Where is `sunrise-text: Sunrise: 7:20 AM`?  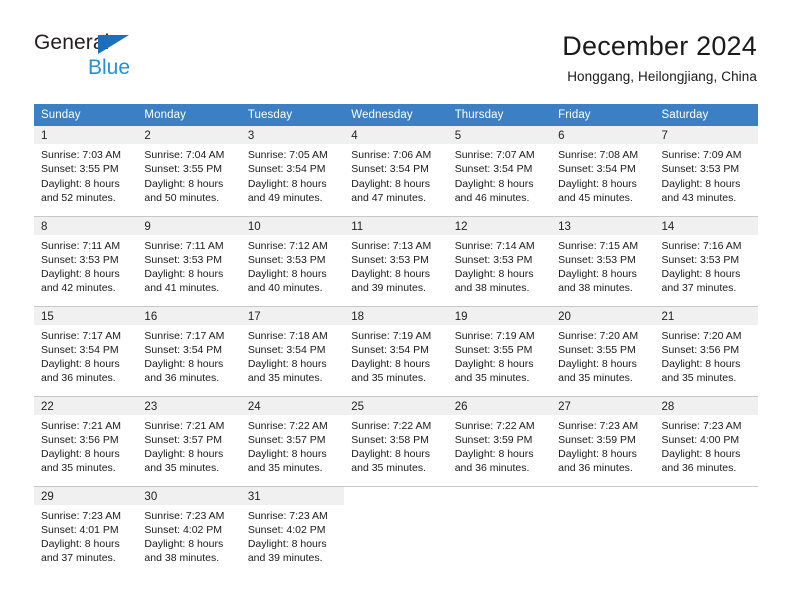
sunrise-text: Sunrise: 7:20 AM is located at coordinates (701, 335).